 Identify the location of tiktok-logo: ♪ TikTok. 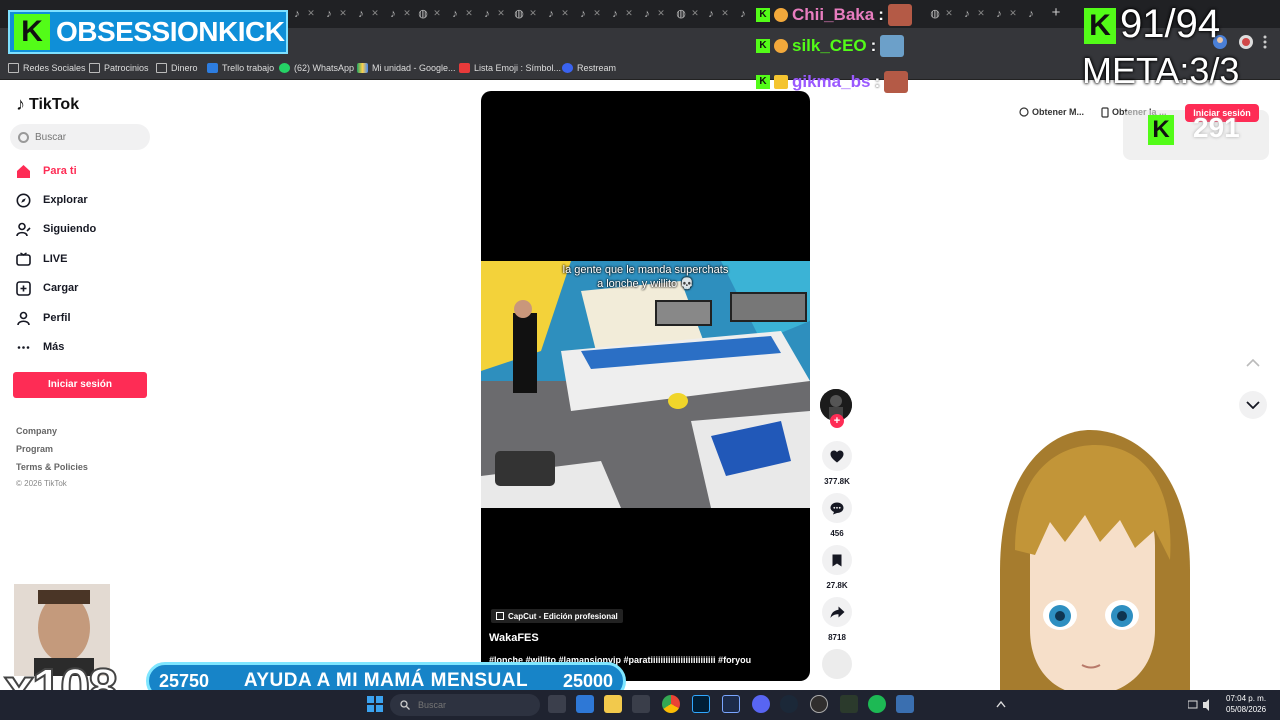
(47, 104).